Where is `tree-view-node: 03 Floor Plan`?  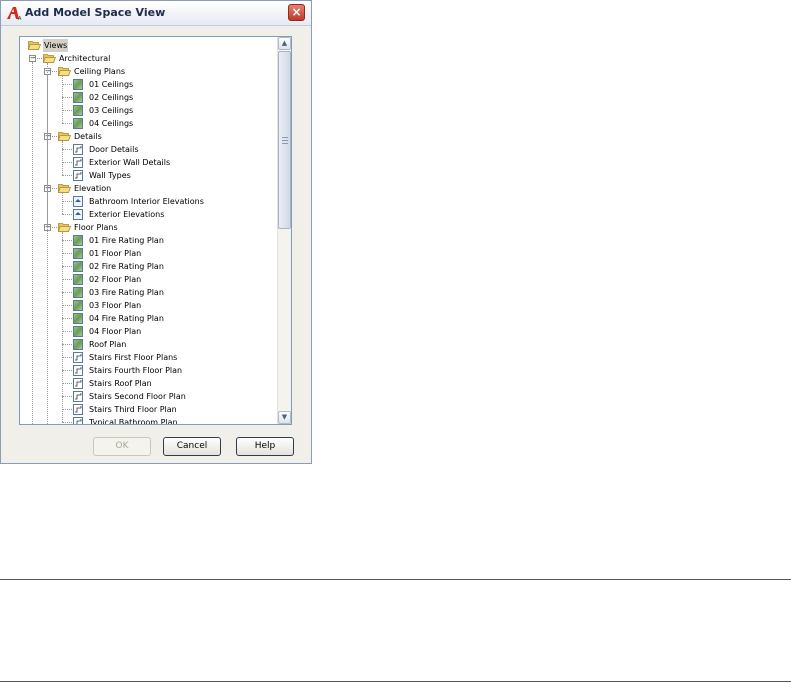 tree-view-node: 03 Floor Plan is located at coordinates (107, 305).